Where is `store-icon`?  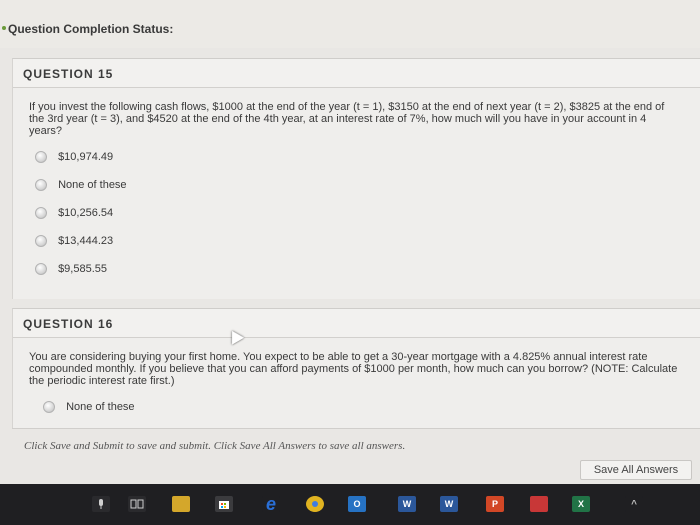 store-icon is located at coordinates (224, 504).